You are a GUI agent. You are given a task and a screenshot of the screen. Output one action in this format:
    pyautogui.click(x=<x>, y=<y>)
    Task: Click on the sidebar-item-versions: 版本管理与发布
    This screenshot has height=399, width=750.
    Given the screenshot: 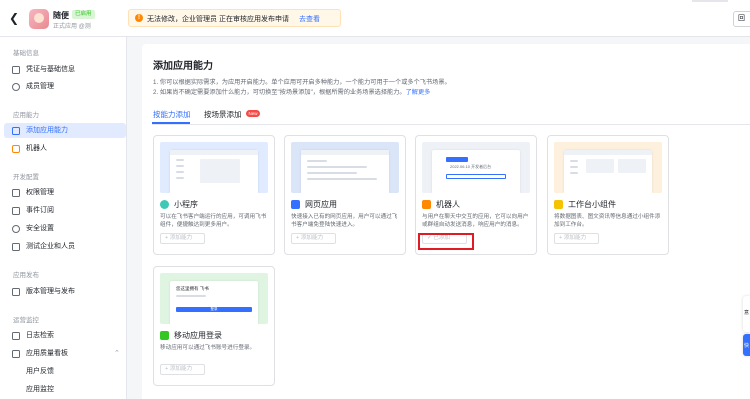 What is the action you would take?
    pyautogui.click(x=65, y=291)
    